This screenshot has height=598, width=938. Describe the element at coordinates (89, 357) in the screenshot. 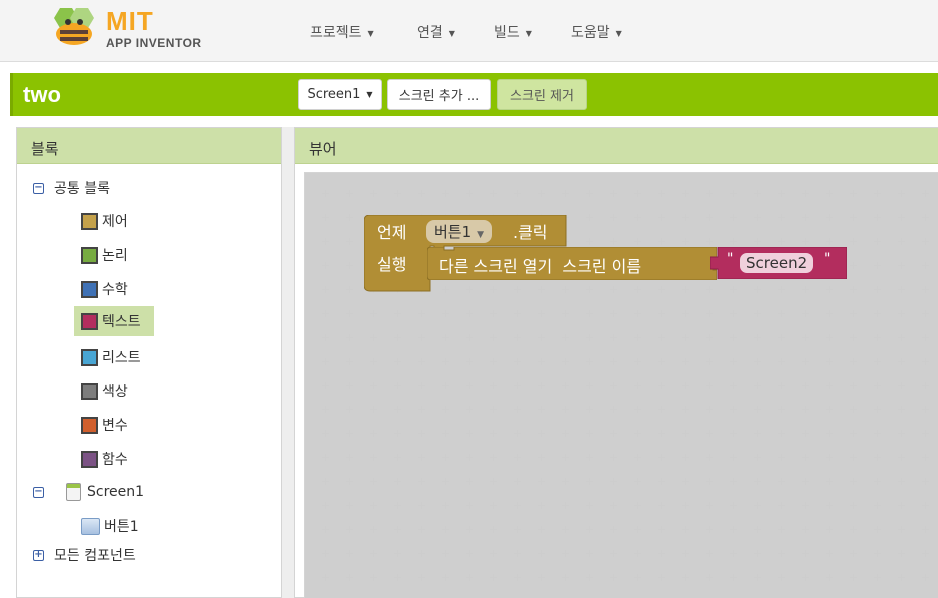

I see `lists-swatch-icon` at that location.